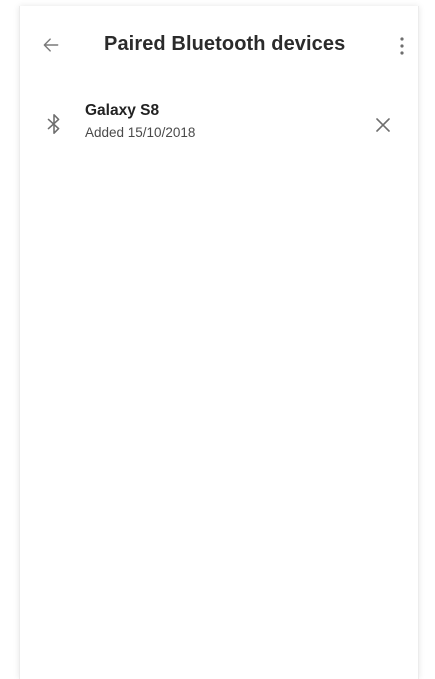  I want to click on device-added-date: Added 15/10/2018, so click(140, 132).